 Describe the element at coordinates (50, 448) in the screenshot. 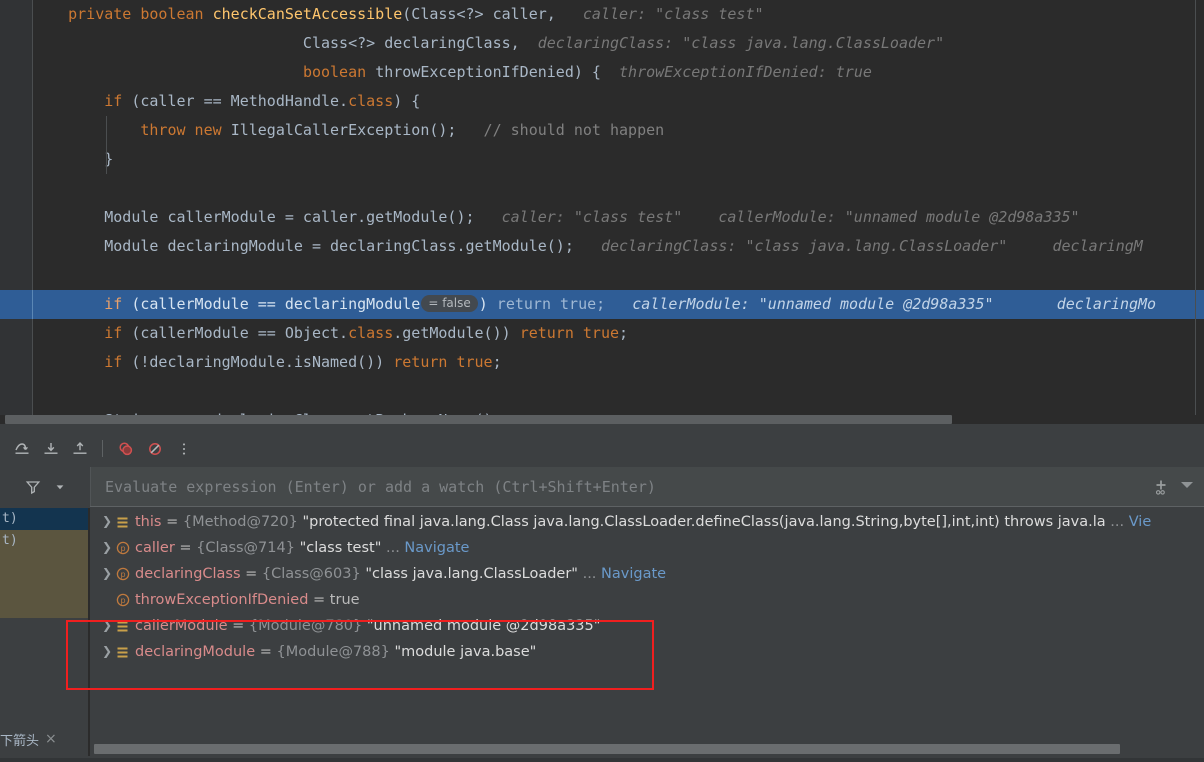

I see `step-into-button` at that location.